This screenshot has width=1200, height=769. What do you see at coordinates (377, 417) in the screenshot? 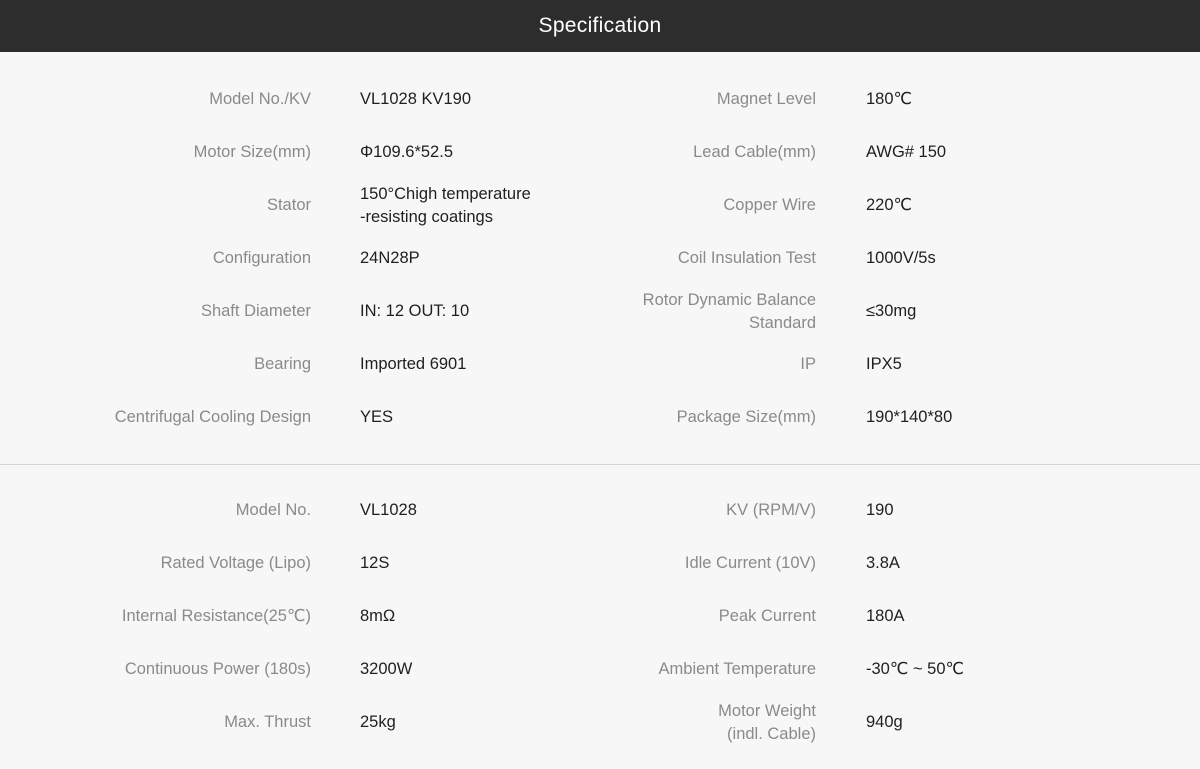
I see `spec-value: YES` at bounding box center [377, 417].